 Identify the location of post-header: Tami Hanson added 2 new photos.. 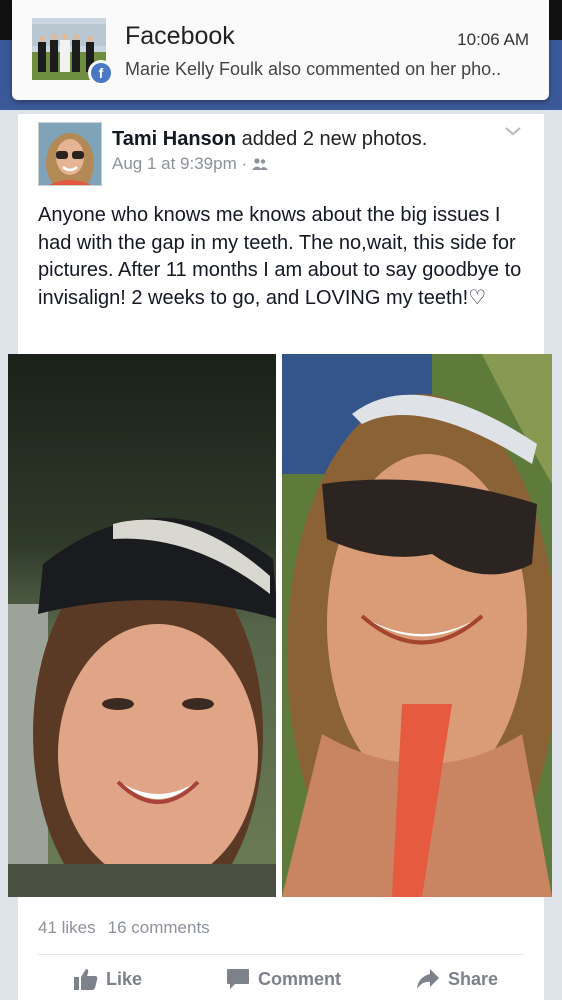
(269, 139).